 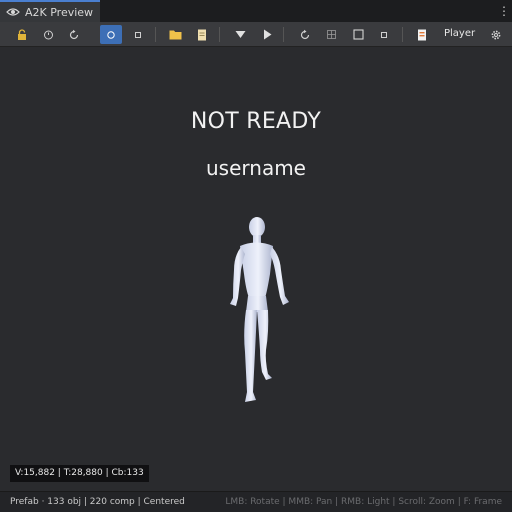 What do you see at coordinates (504, 11) in the screenshot?
I see `more-menu-icon: ⋮` at bounding box center [504, 11].